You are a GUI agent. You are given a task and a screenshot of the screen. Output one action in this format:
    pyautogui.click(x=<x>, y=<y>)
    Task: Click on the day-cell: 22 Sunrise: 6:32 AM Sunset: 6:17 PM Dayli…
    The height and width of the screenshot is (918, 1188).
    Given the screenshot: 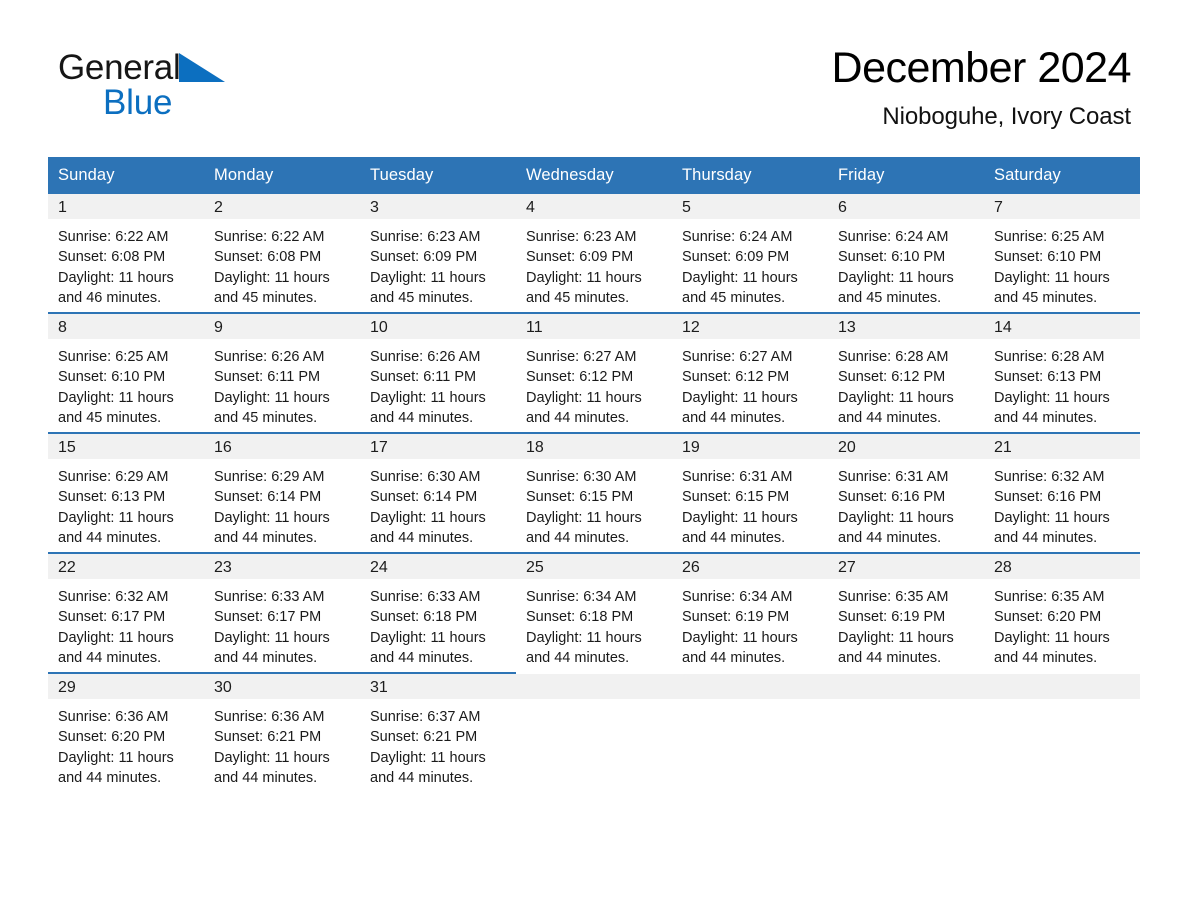 What is the action you would take?
    pyautogui.click(x=126, y=613)
    